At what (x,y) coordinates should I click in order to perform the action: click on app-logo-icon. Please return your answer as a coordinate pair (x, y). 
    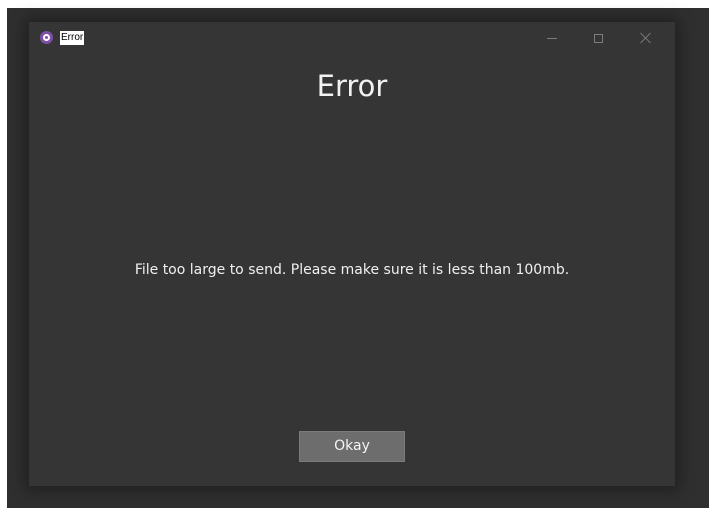
    Looking at the image, I should click on (46, 37).